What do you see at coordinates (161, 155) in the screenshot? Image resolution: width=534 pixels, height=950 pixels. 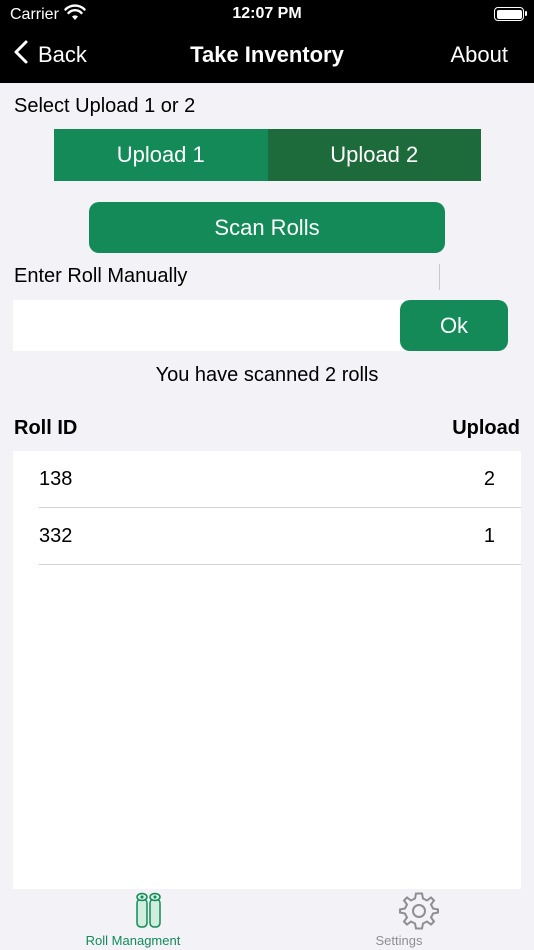 I see `upload-1-segment: Upload 1` at bounding box center [161, 155].